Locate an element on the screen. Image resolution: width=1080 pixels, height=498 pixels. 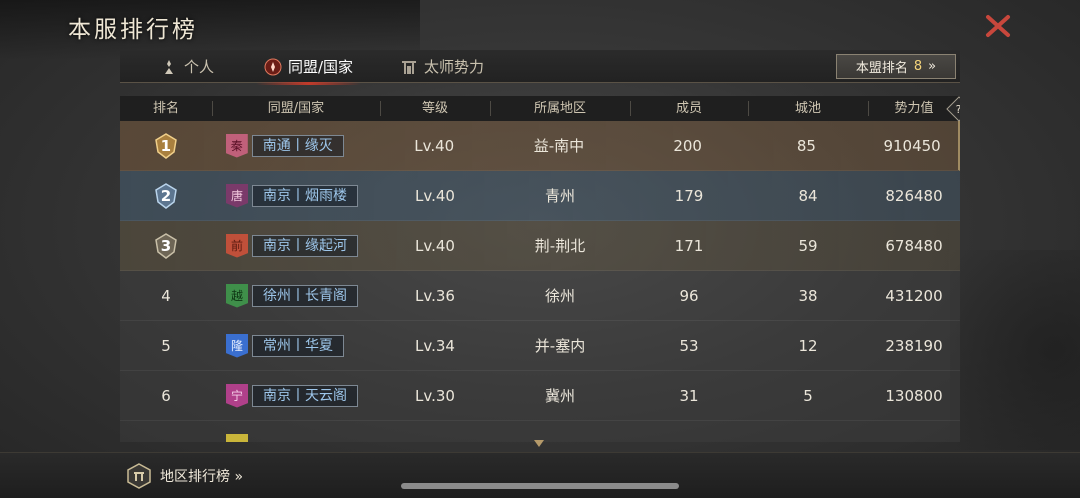
members-cell: 200 is located at coordinates (687, 145).